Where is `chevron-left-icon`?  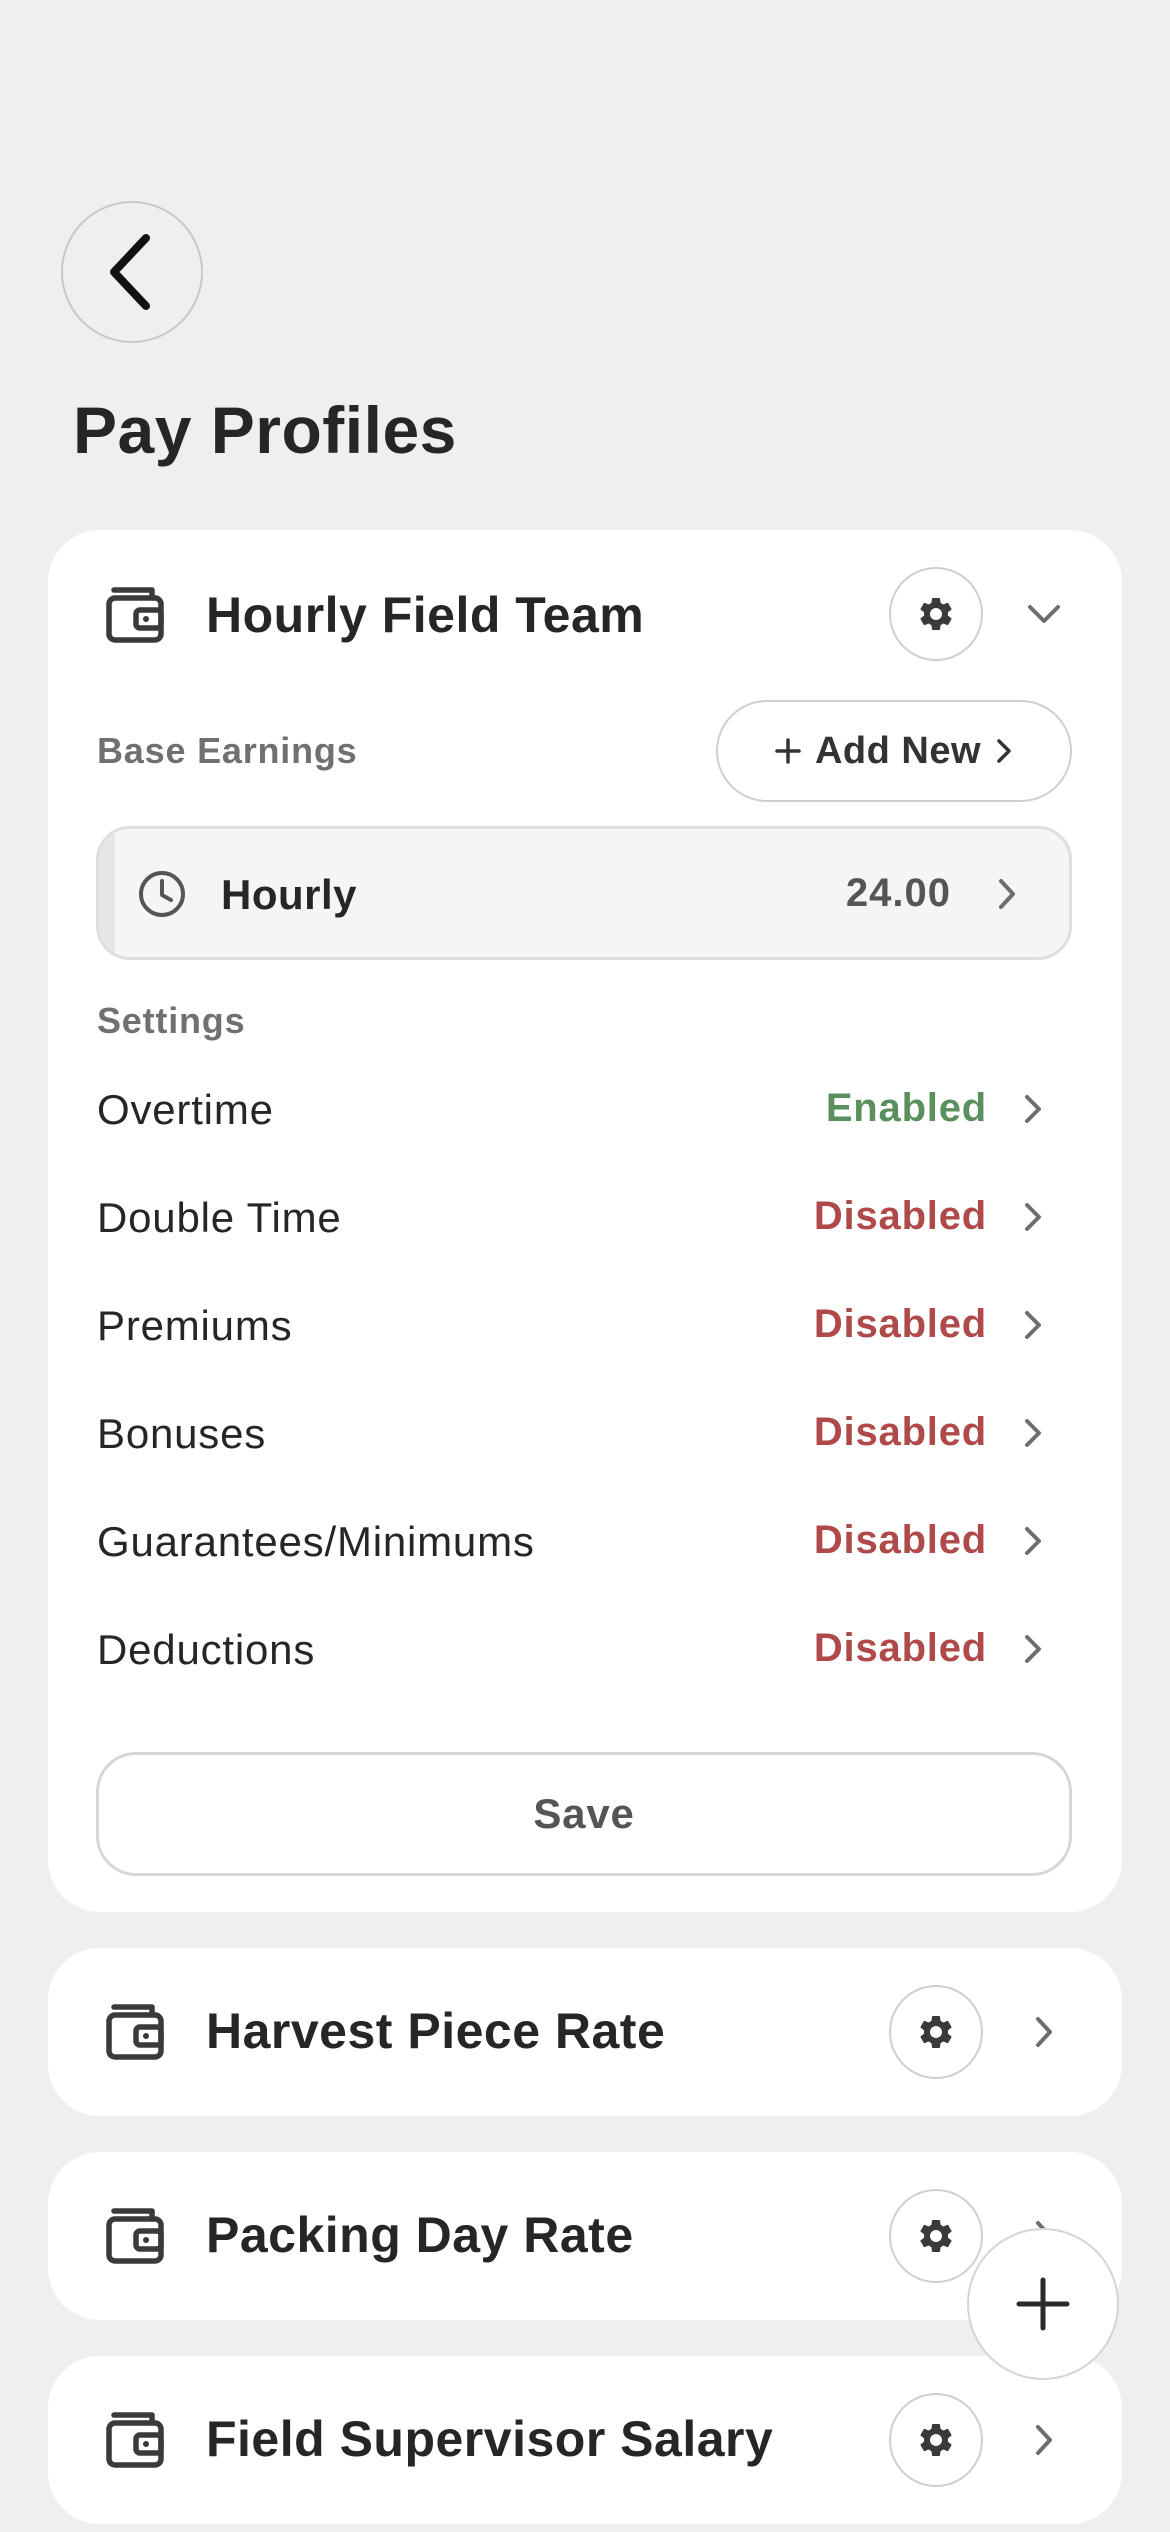 chevron-left-icon is located at coordinates (130, 272).